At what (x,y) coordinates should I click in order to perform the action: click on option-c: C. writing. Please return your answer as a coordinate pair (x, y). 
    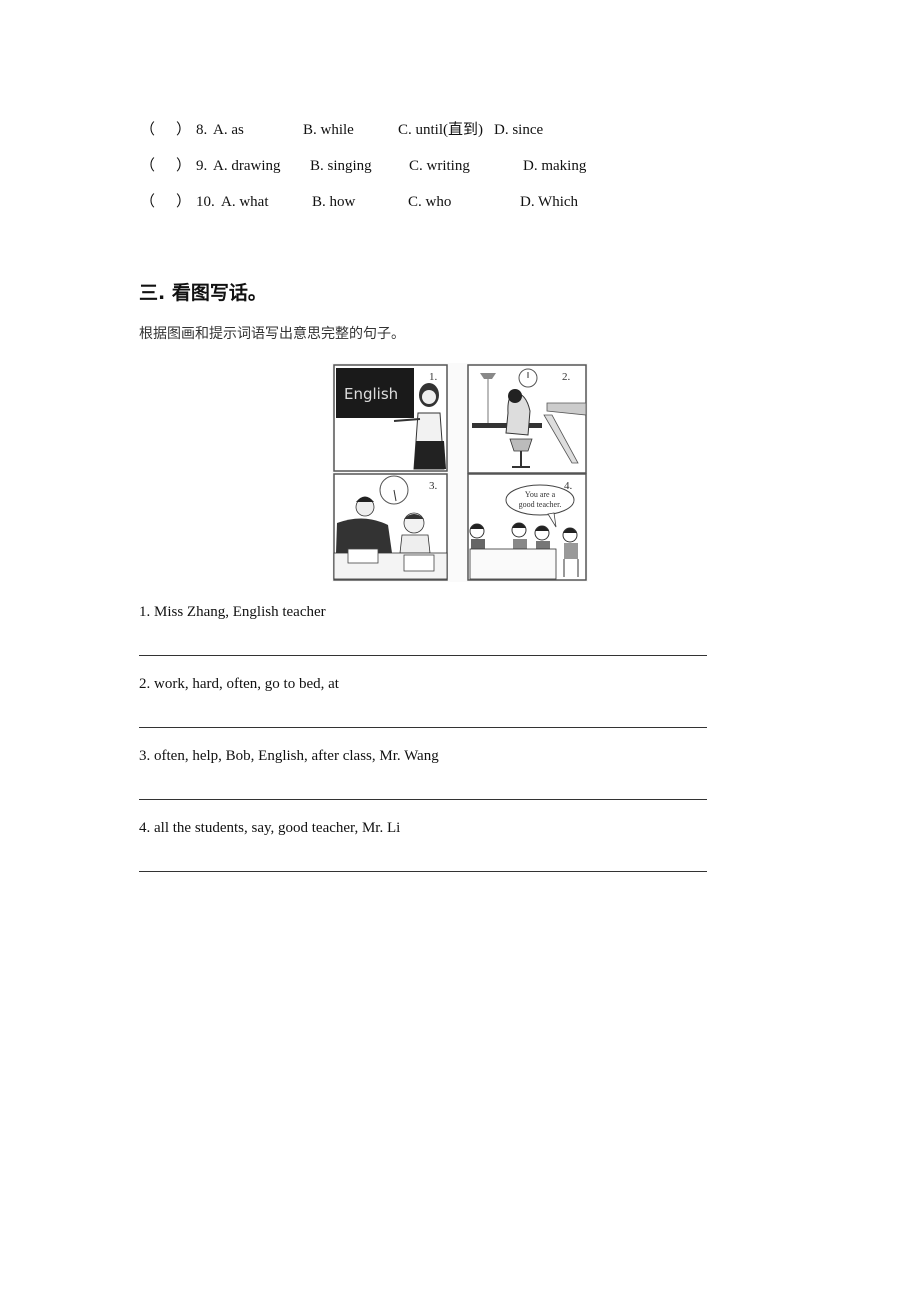
    Looking at the image, I should click on (439, 166).